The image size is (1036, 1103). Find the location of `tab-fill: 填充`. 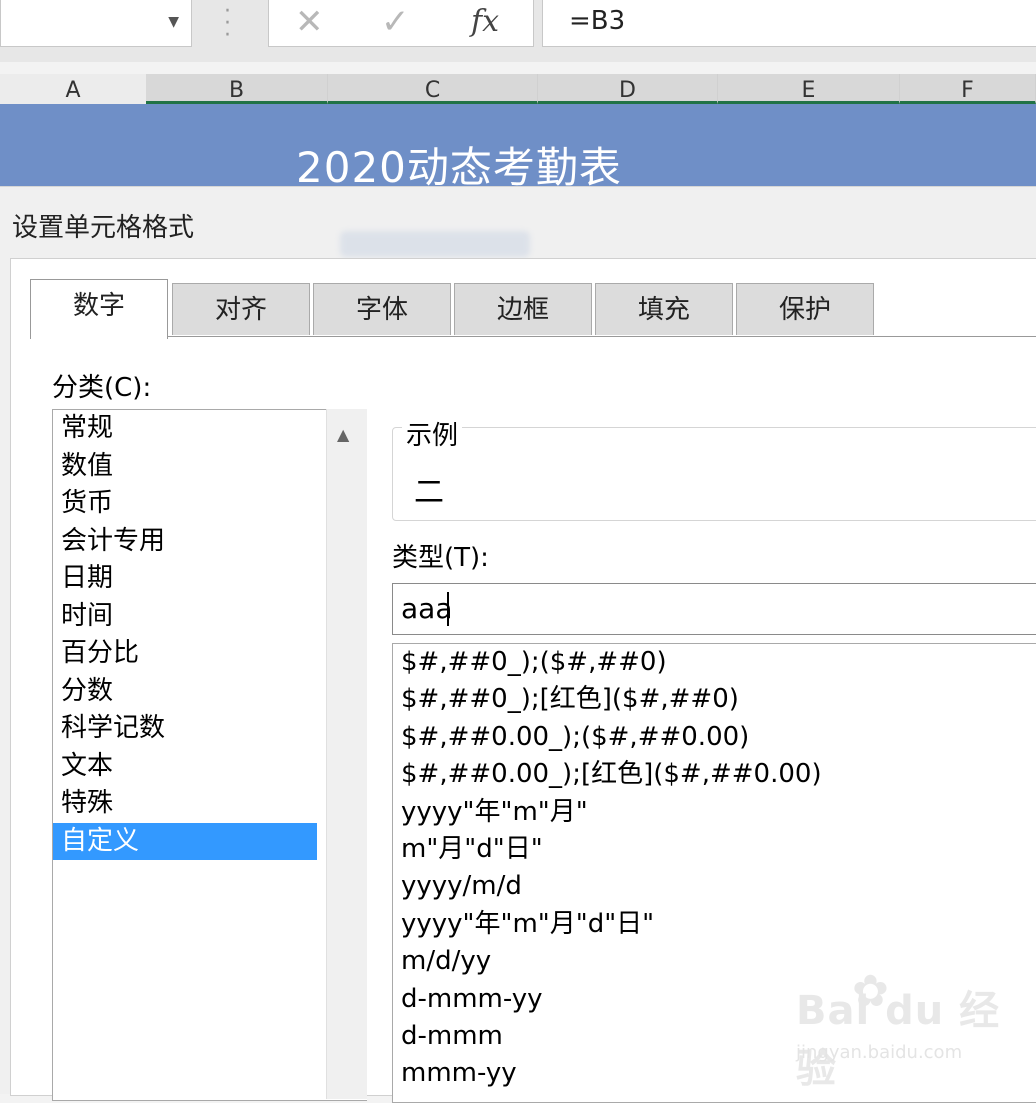

tab-fill: 填充 is located at coordinates (664, 309).